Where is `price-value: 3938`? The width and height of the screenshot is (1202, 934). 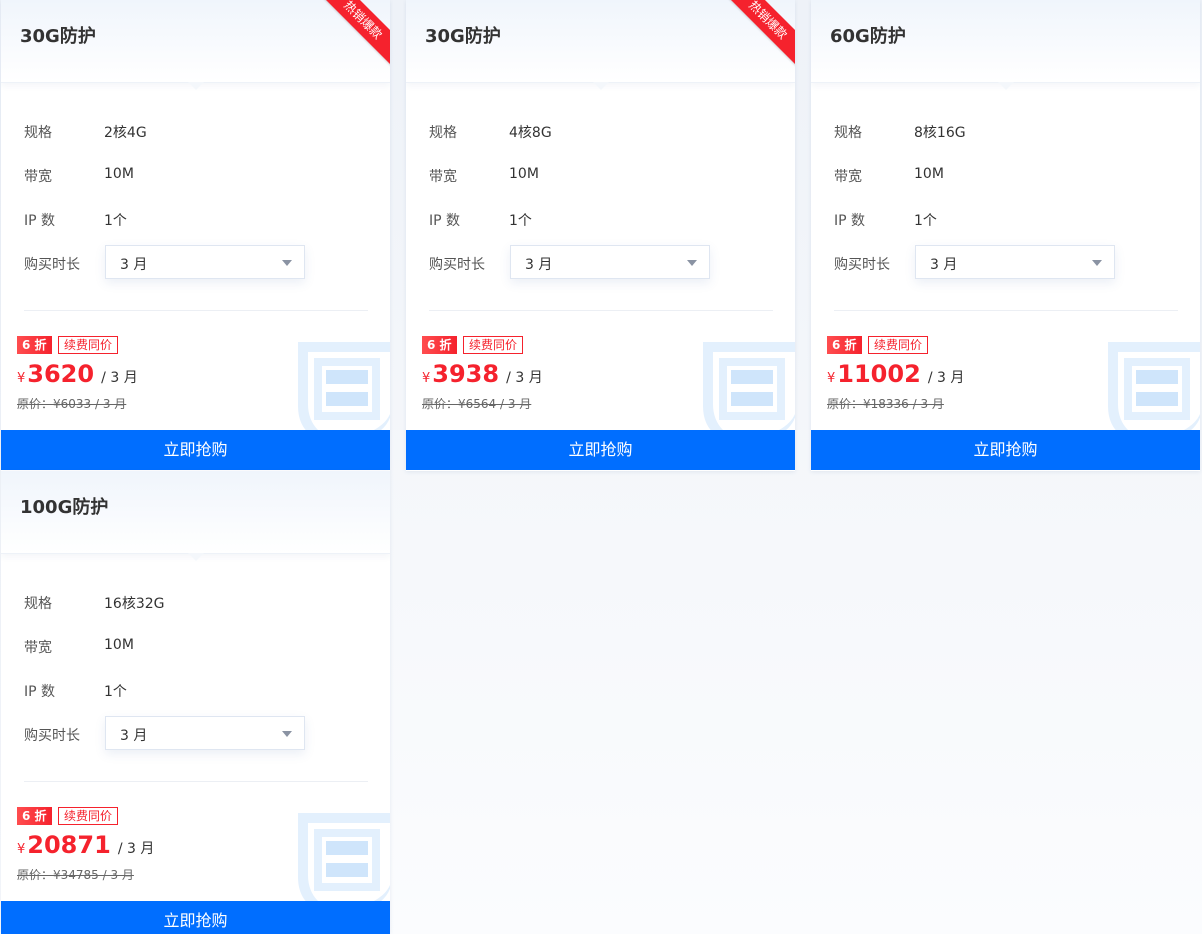
price-value: 3938 is located at coordinates (466, 374).